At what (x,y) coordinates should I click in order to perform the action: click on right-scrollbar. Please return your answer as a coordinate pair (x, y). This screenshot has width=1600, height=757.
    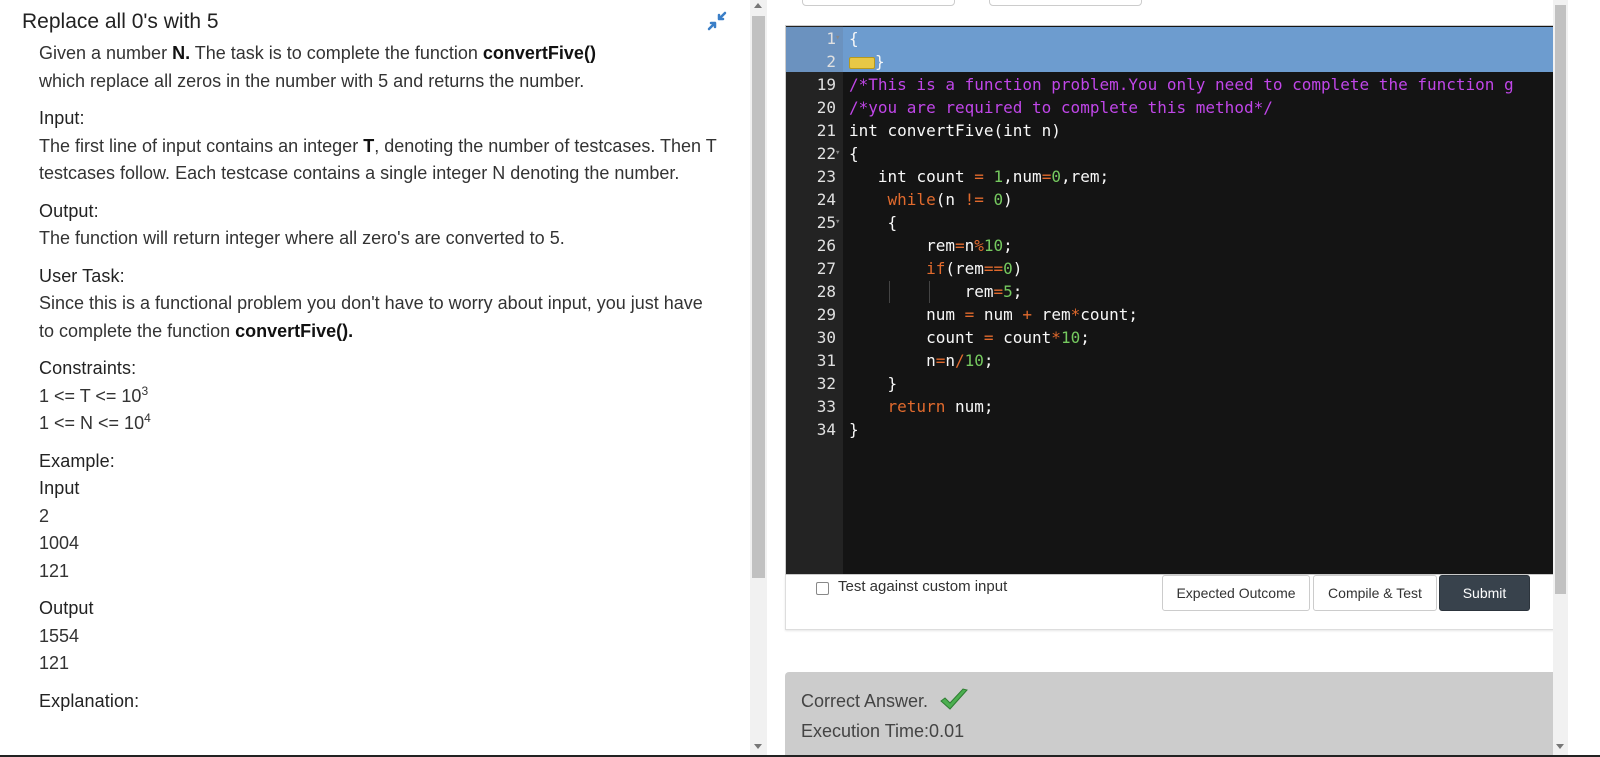
    Looking at the image, I should click on (1560, 378).